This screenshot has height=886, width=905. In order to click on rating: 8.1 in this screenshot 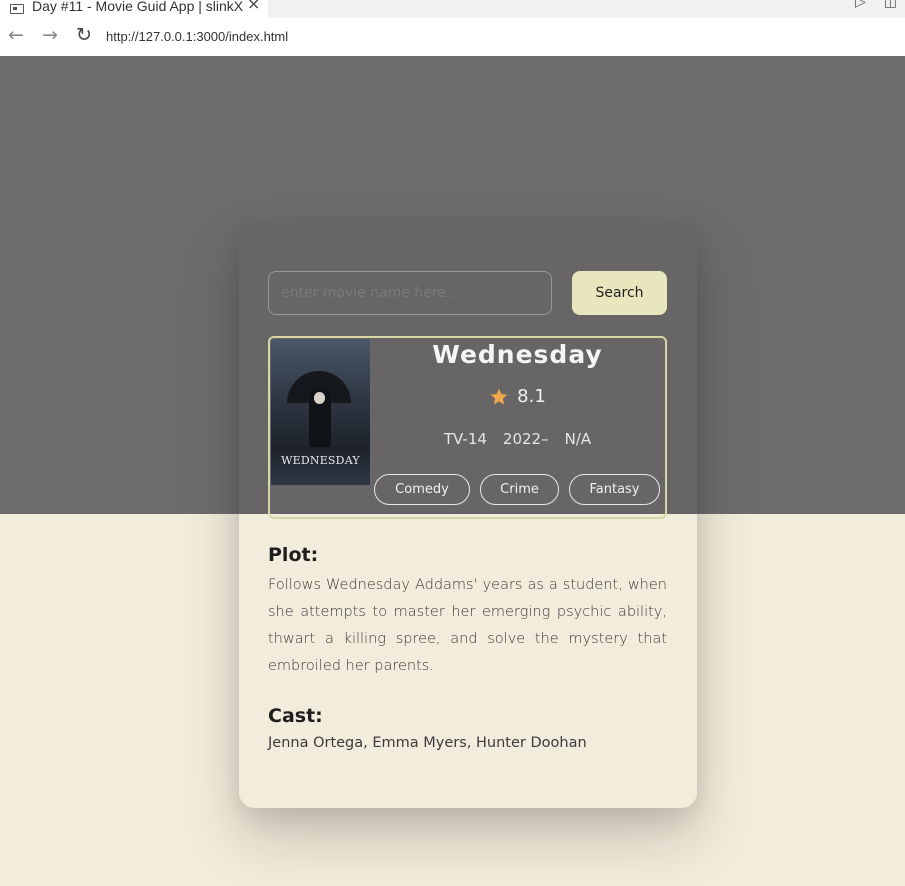, I will do `click(517, 396)`.